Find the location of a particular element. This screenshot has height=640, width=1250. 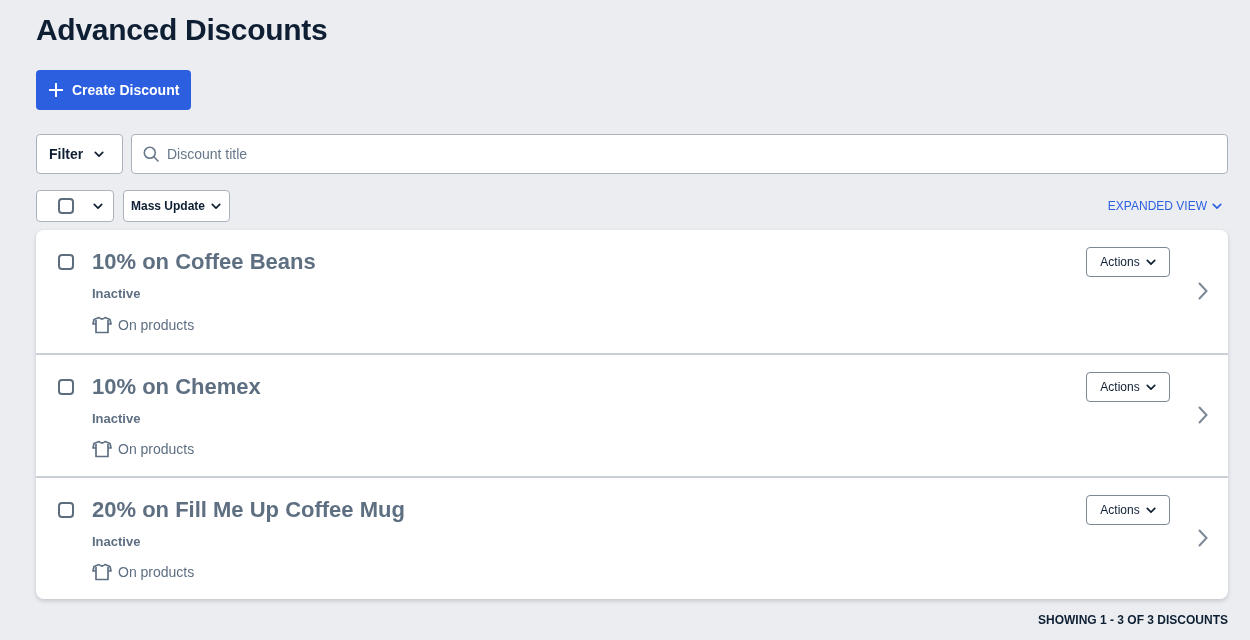

select-all-dropdown is located at coordinates (75, 206).